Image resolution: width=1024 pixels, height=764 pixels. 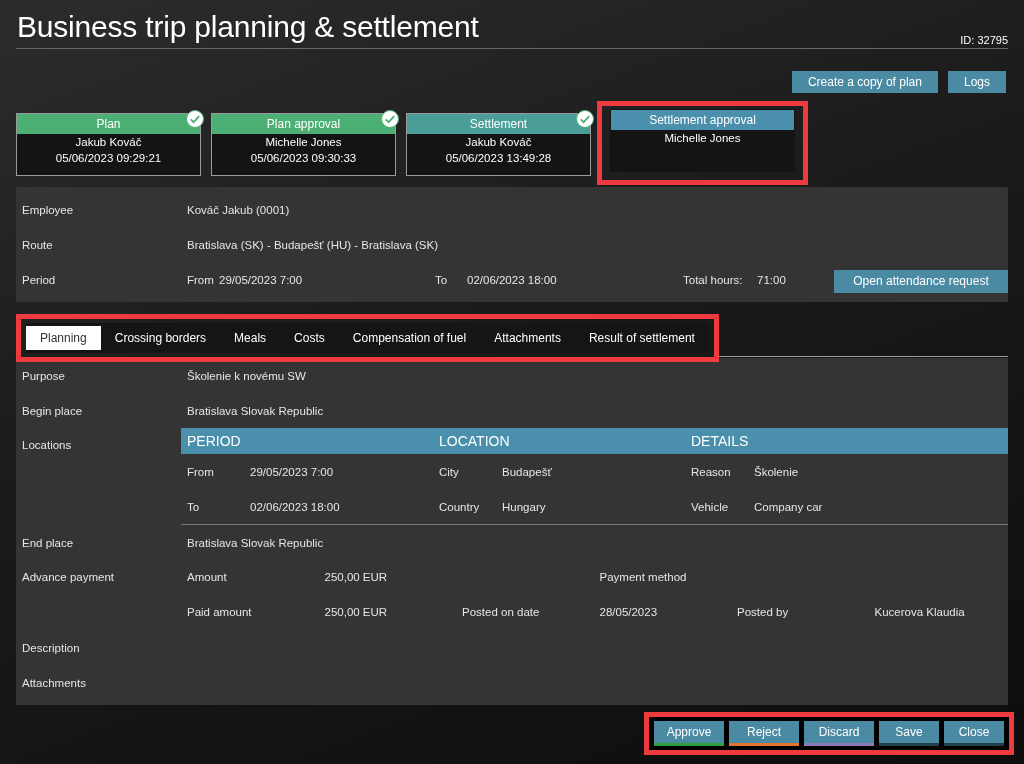 What do you see at coordinates (524, 506) in the screenshot?
I see `field-value: Hungary` at bounding box center [524, 506].